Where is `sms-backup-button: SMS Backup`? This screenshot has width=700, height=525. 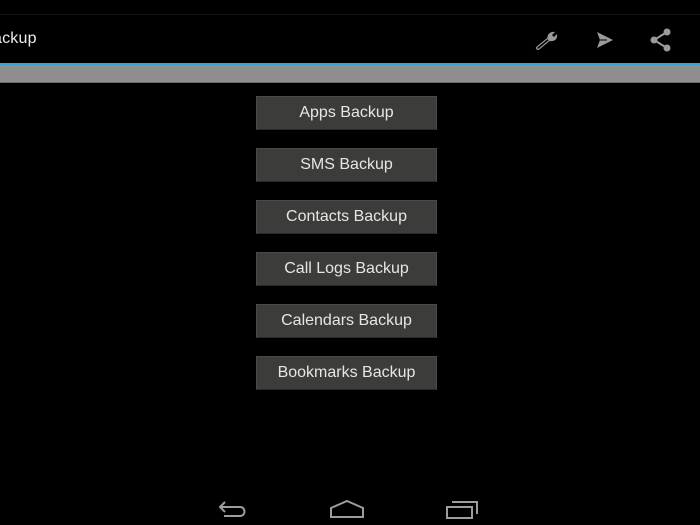
sms-backup-button: SMS Backup is located at coordinates (346, 165).